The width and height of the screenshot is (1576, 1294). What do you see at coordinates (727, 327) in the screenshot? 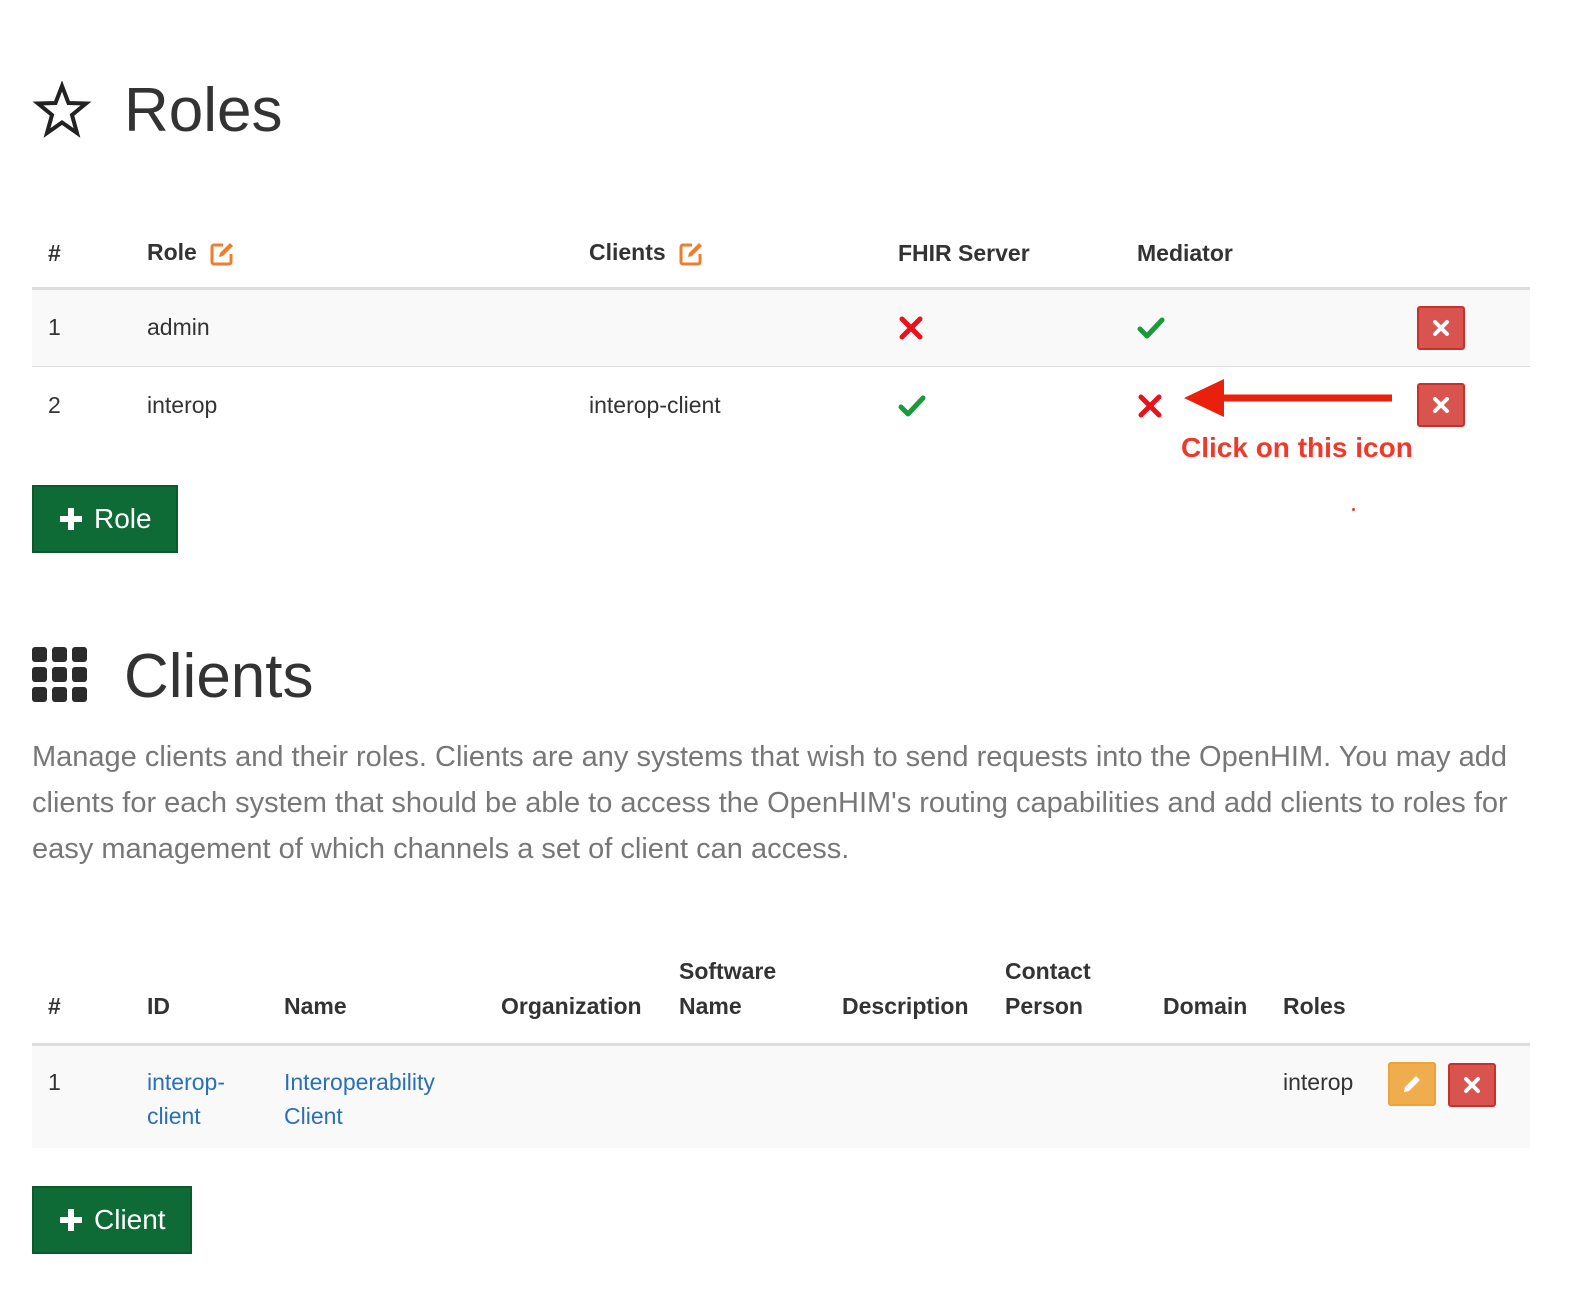
I see `role-clients` at bounding box center [727, 327].